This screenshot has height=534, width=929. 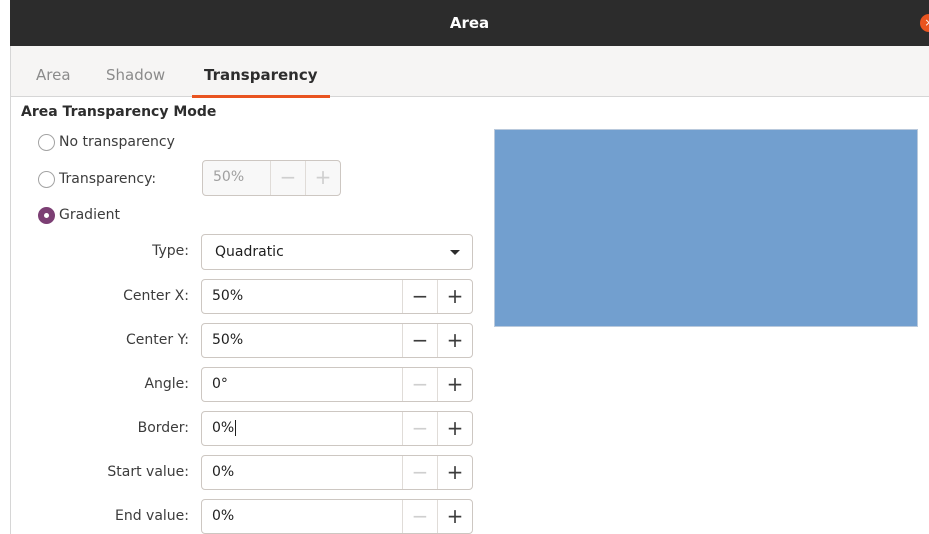 I want to click on section-title: Area Transparency Mode, so click(x=119, y=112).